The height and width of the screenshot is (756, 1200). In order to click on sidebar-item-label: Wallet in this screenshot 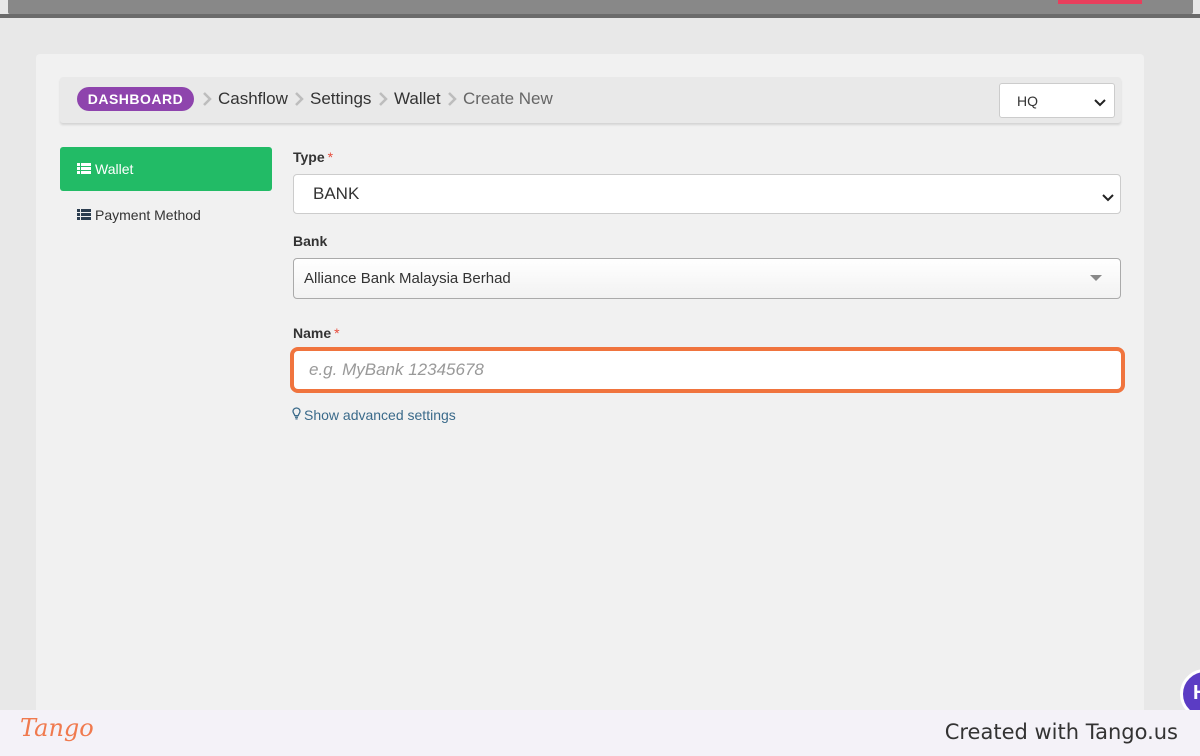, I will do `click(114, 169)`.